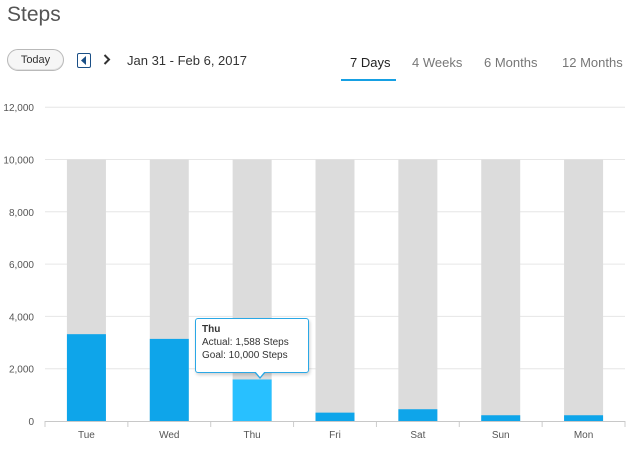 This screenshot has width=640, height=450. I want to click on y-tick-label: 2,000, so click(21, 370).